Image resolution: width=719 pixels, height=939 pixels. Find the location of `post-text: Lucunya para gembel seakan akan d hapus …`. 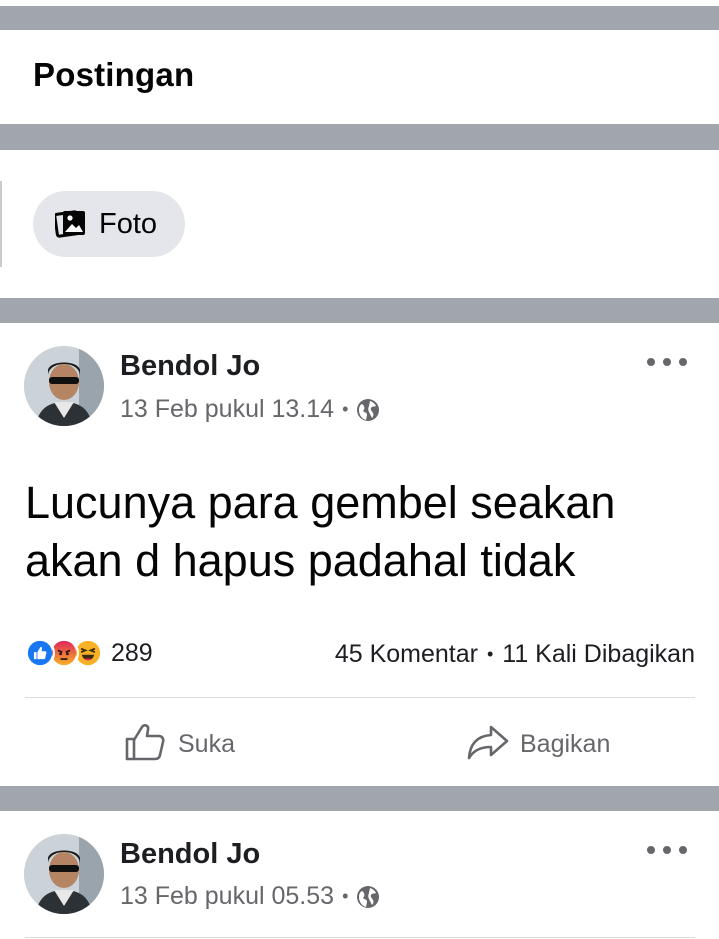

post-text: Lucunya para gembel seakan akan d hapus … is located at coordinates (320, 531).